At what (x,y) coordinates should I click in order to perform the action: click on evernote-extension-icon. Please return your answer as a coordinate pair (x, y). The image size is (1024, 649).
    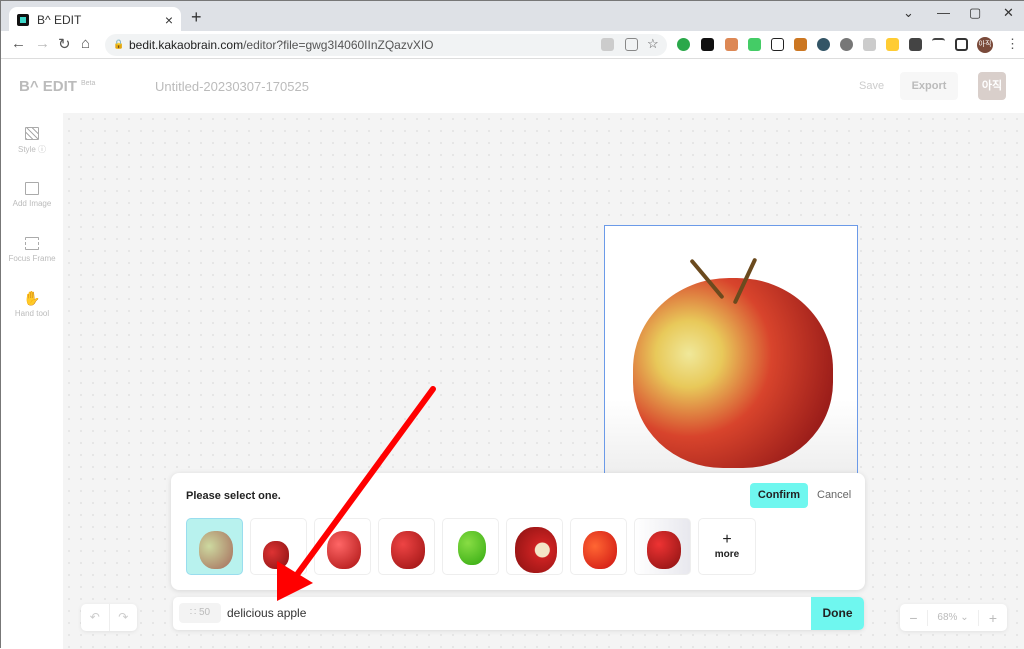
    Looking at the image, I should click on (683, 44).